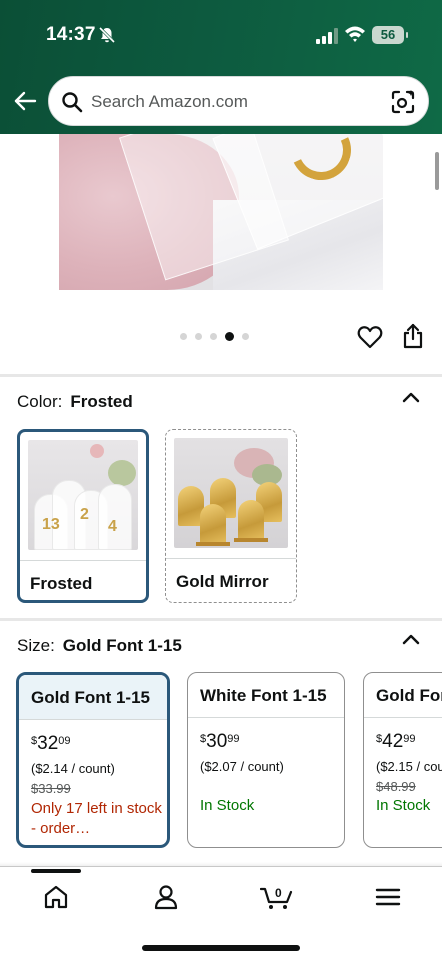  I want to click on carousel-dot-active, so click(229, 336).